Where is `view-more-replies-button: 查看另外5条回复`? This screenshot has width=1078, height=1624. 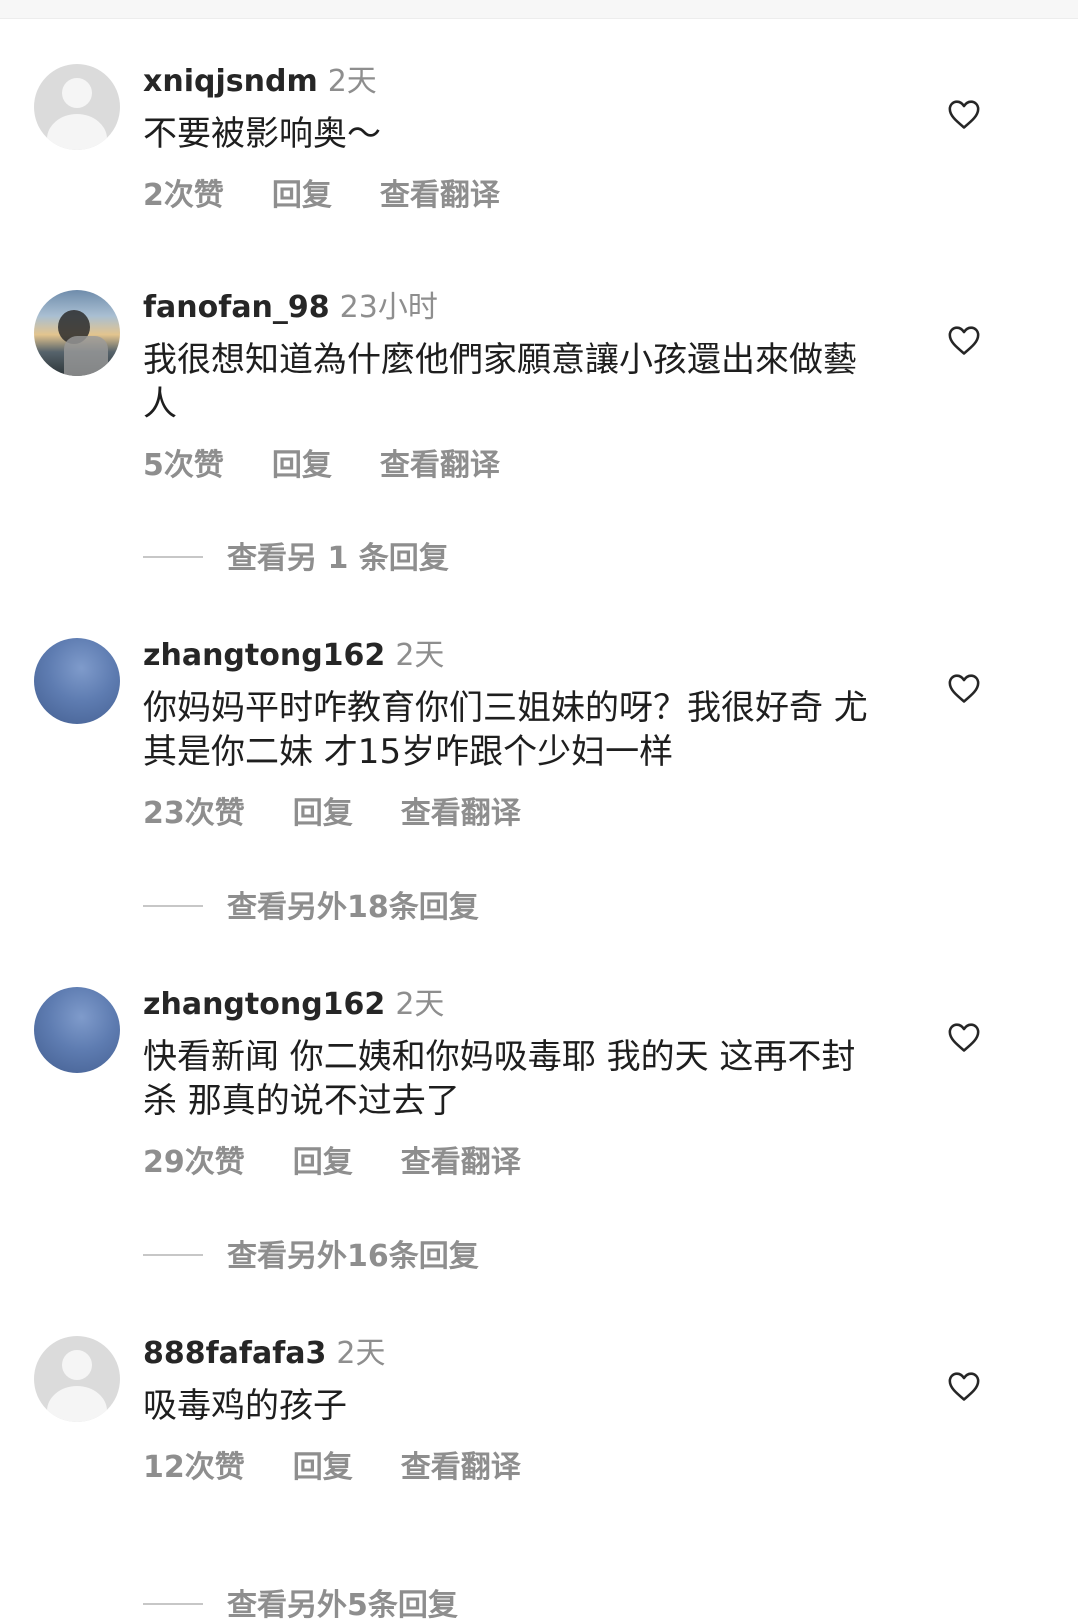 view-more-replies-button: 查看另外5条回复 is located at coordinates (300, 1606).